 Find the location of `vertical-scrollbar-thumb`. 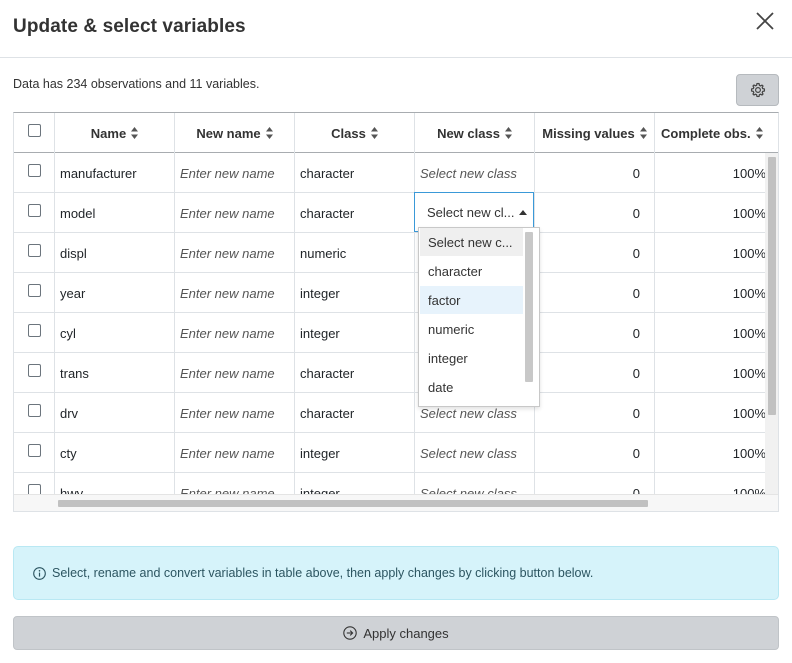

vertical-scrollbar-thumb is located at coordinates (772, 286).